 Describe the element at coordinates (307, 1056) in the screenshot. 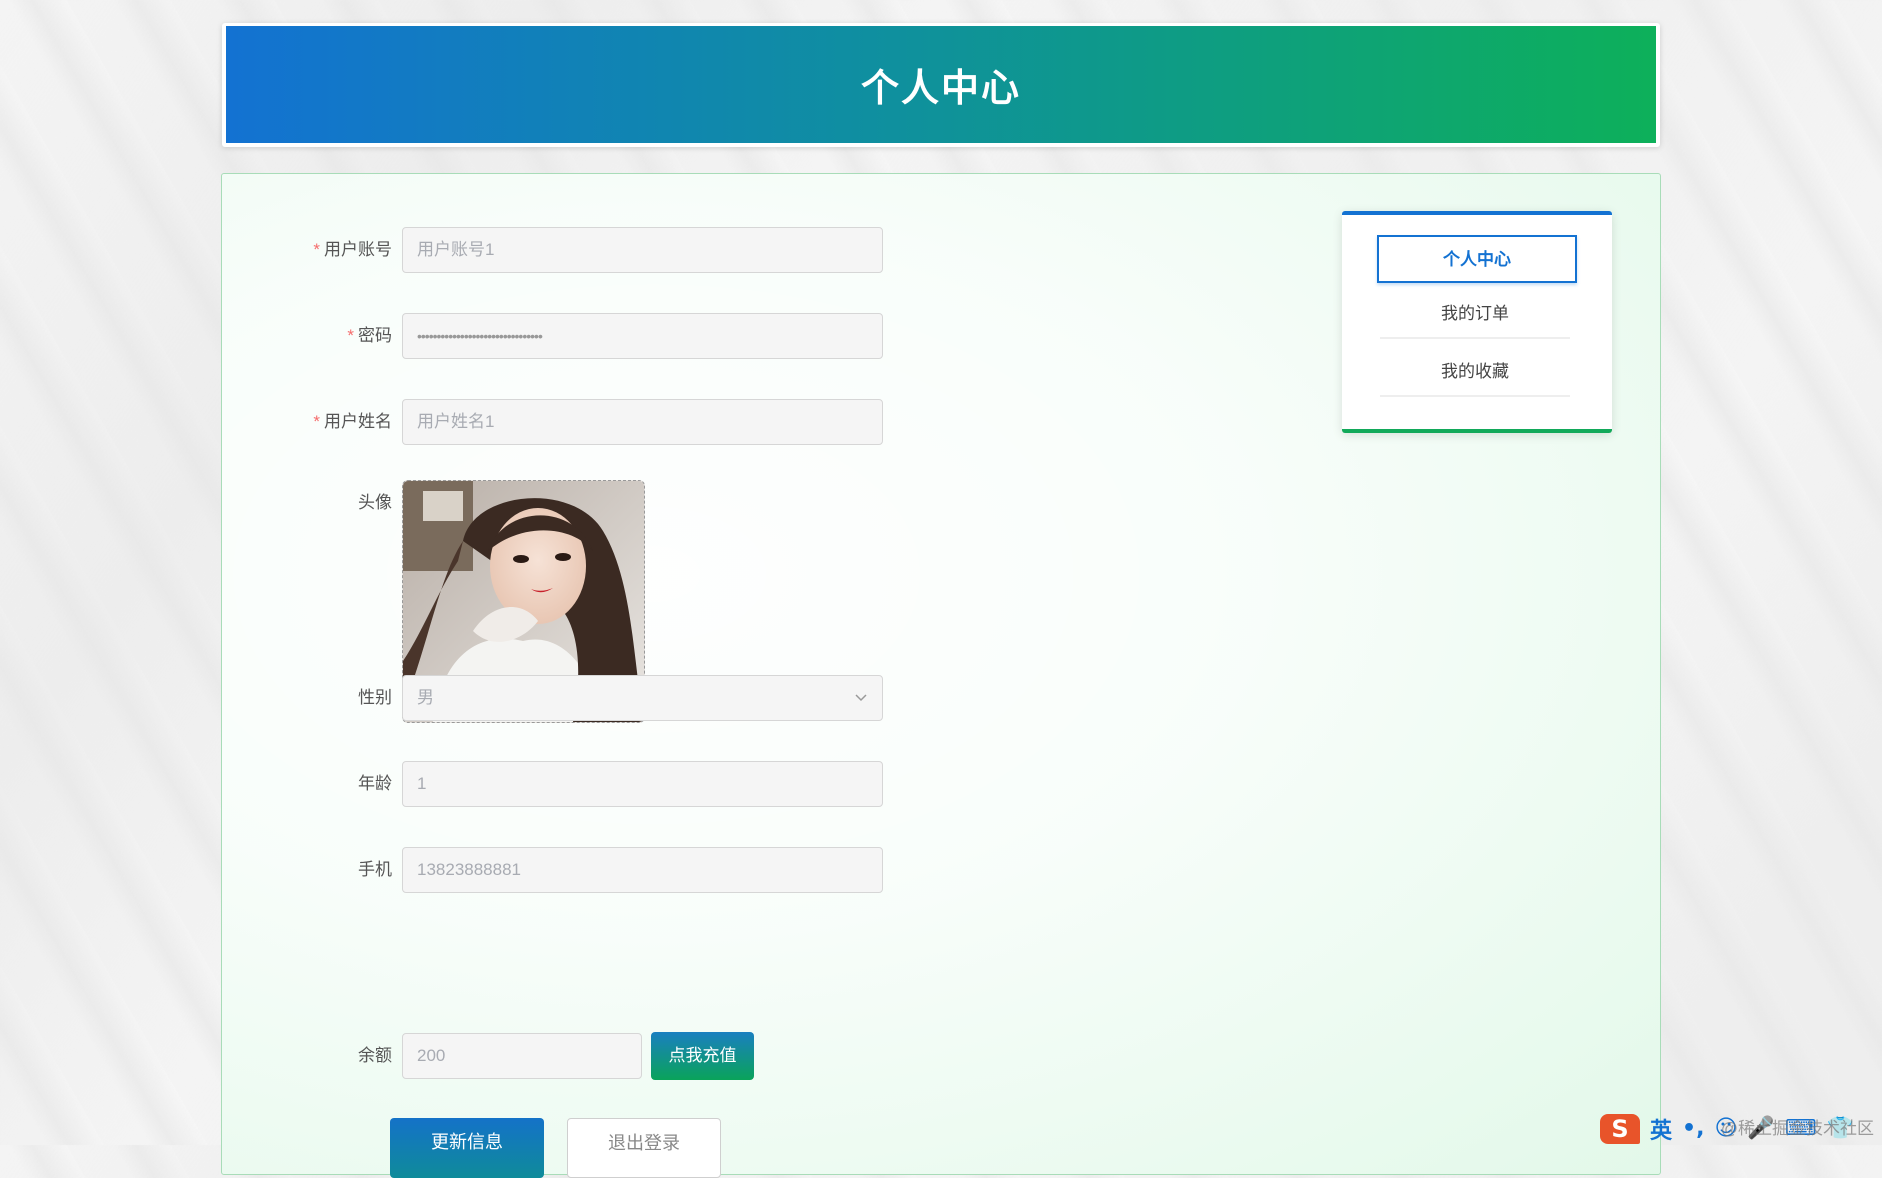

I see `balance-row: 余额` at that location.